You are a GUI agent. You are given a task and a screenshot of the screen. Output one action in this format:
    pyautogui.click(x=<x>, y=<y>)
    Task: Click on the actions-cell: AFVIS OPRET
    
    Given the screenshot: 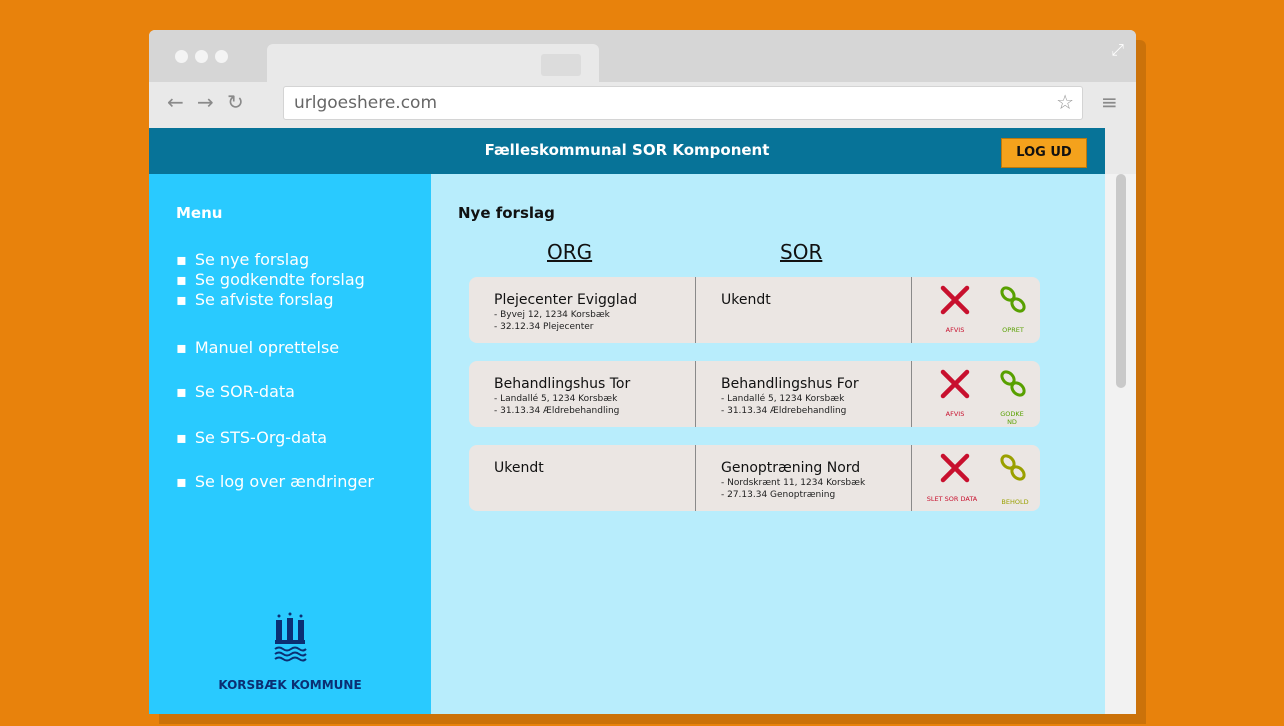 What is the action you would take?
    pyautogui.click(x=976, y=310)
    